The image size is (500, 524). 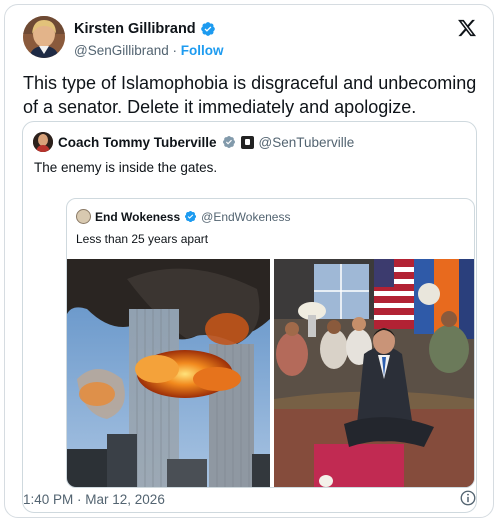 I want to click on nested-quote-text: Less than 25 years apart, so click(x=142, y=239).